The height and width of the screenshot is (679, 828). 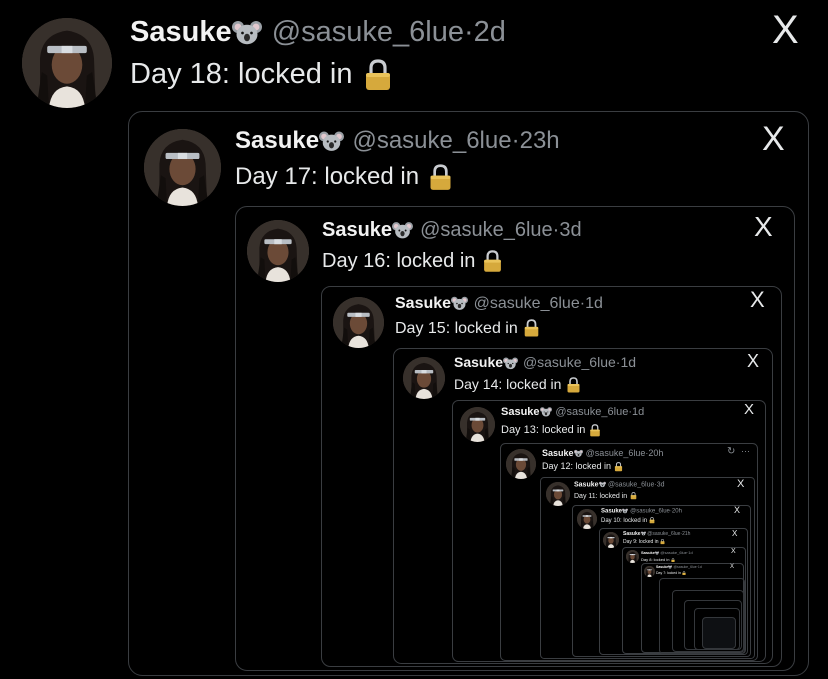 What do you see at coordinates (539, 140) in the screenshot?
I see `timestamp: 23h` at bounding box center [539, 140].